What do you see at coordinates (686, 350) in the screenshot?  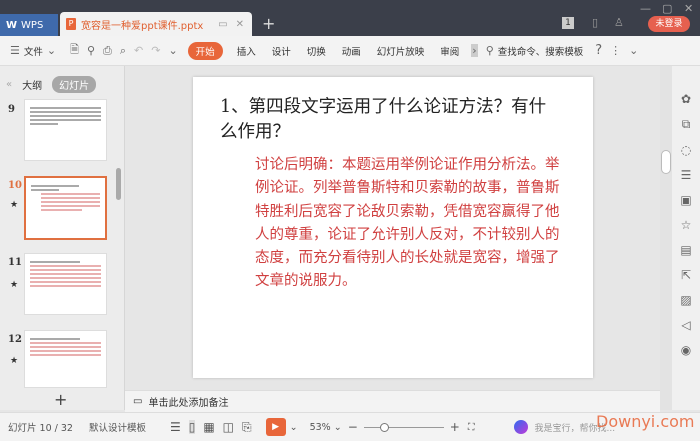 I see `settings-icon: ◉` at bounding box center [686, 350].